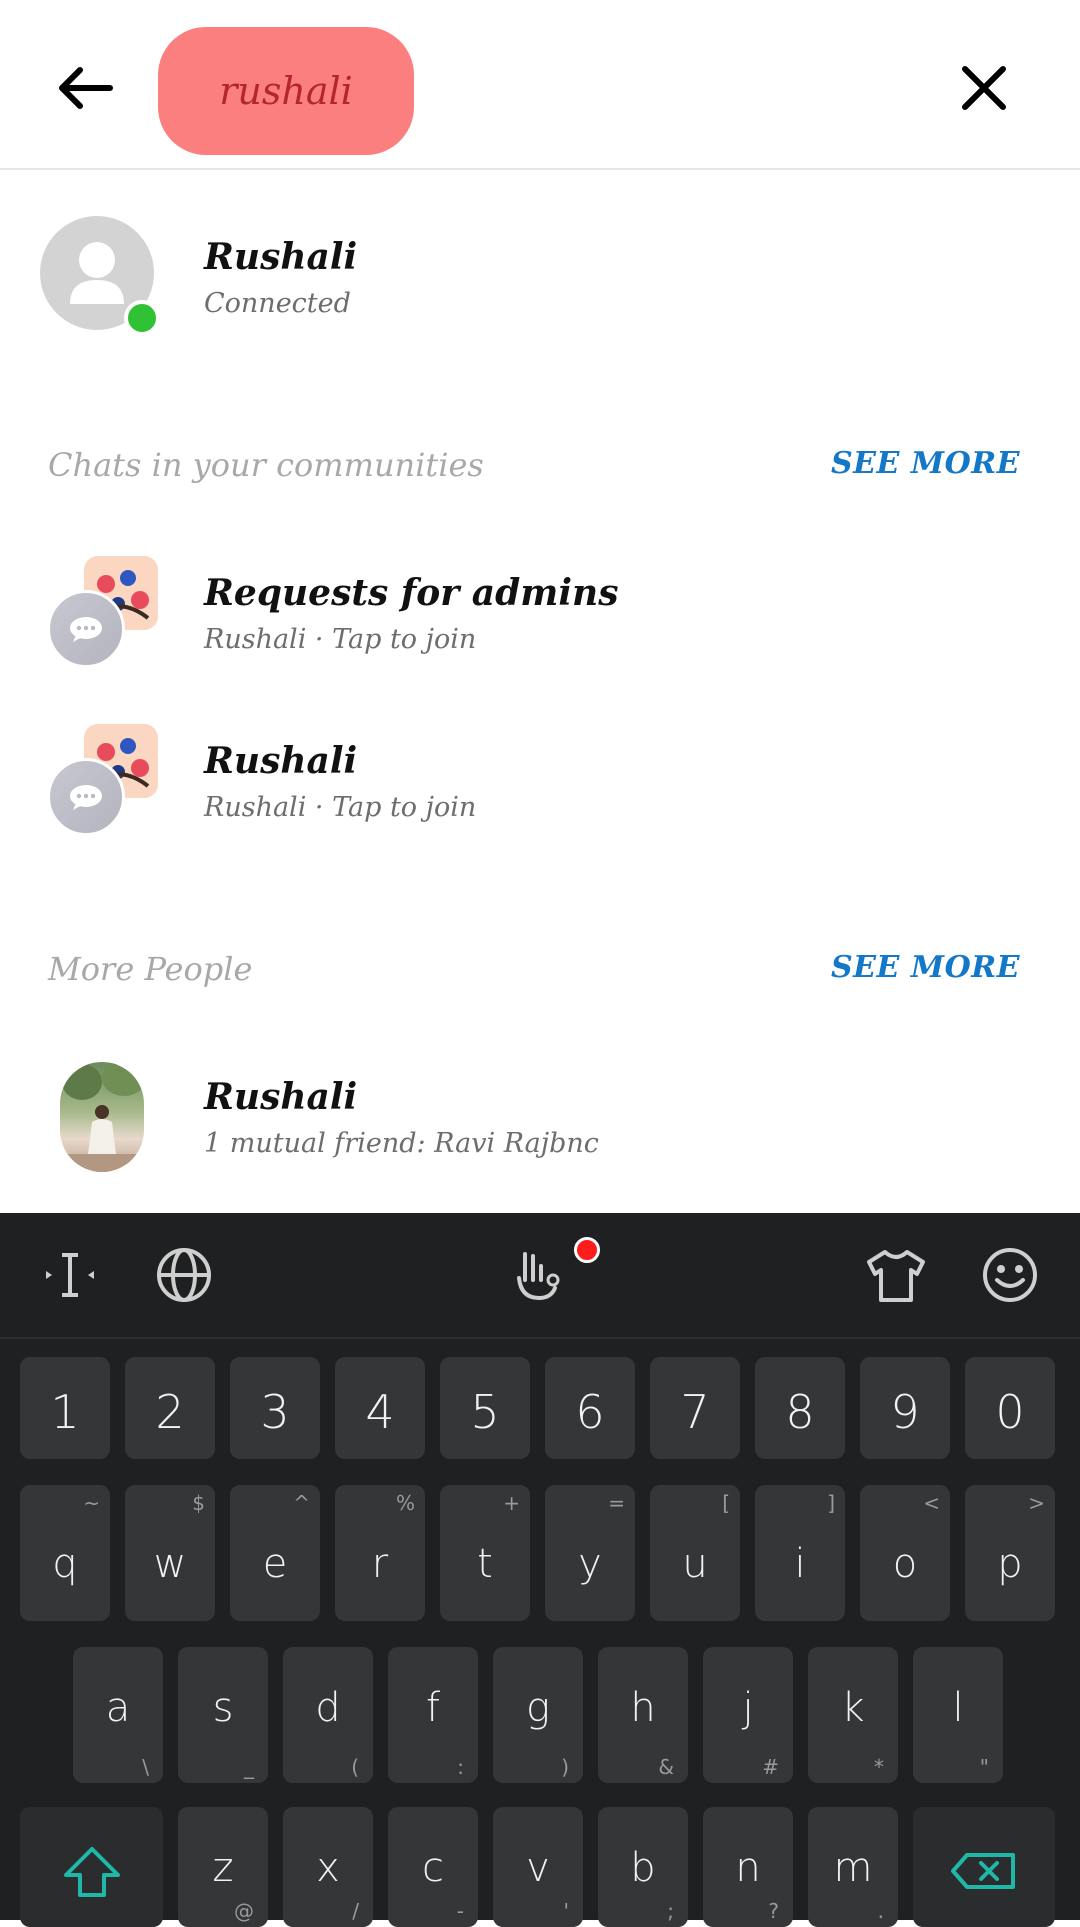 The height and width of the screenshot is (1927, 1080). What do you see at coordinates (800, 1408) in the screenshot?
I see `key-8: 8` at bounding box center [800, 1408].